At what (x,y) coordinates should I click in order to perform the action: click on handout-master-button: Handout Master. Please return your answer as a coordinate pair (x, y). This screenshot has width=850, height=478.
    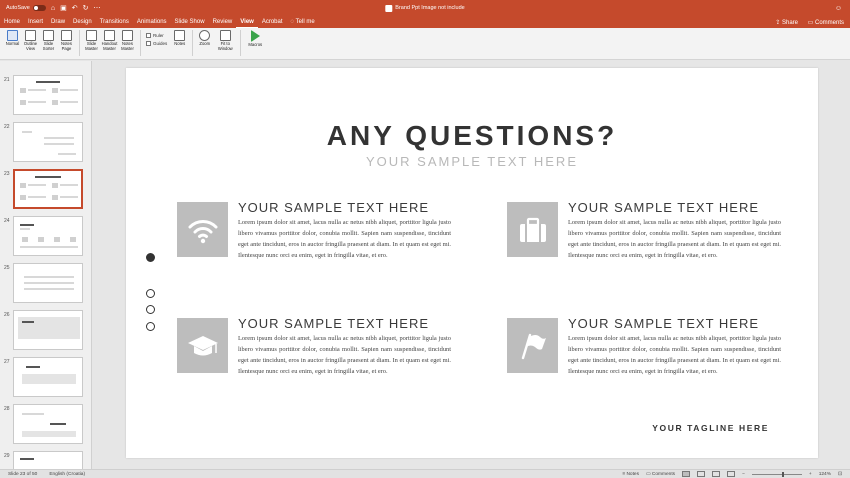
    Looking at the image, I should click on (109, 40).